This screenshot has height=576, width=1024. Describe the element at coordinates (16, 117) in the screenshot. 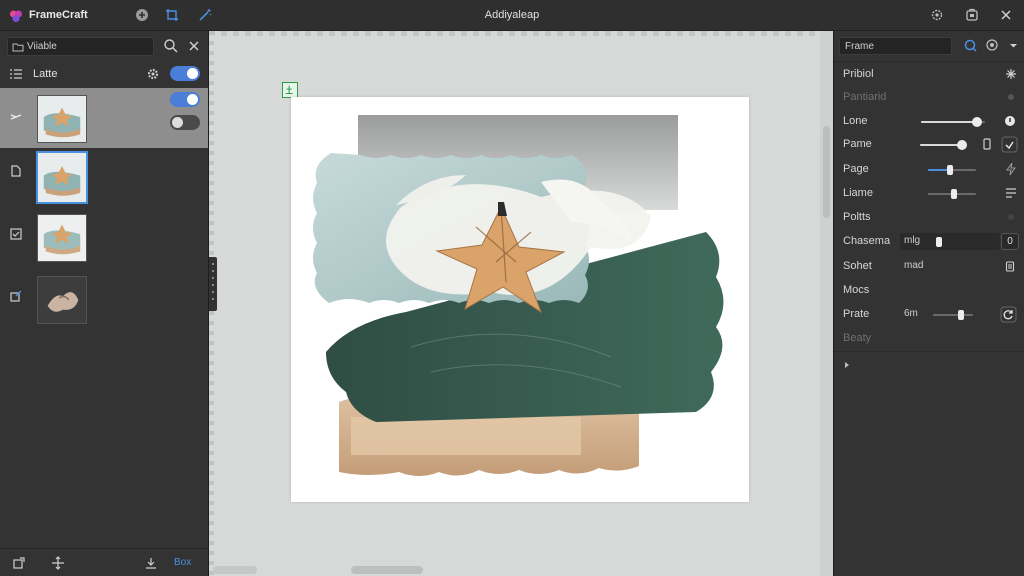

I see `layer-type-icon` at that location.